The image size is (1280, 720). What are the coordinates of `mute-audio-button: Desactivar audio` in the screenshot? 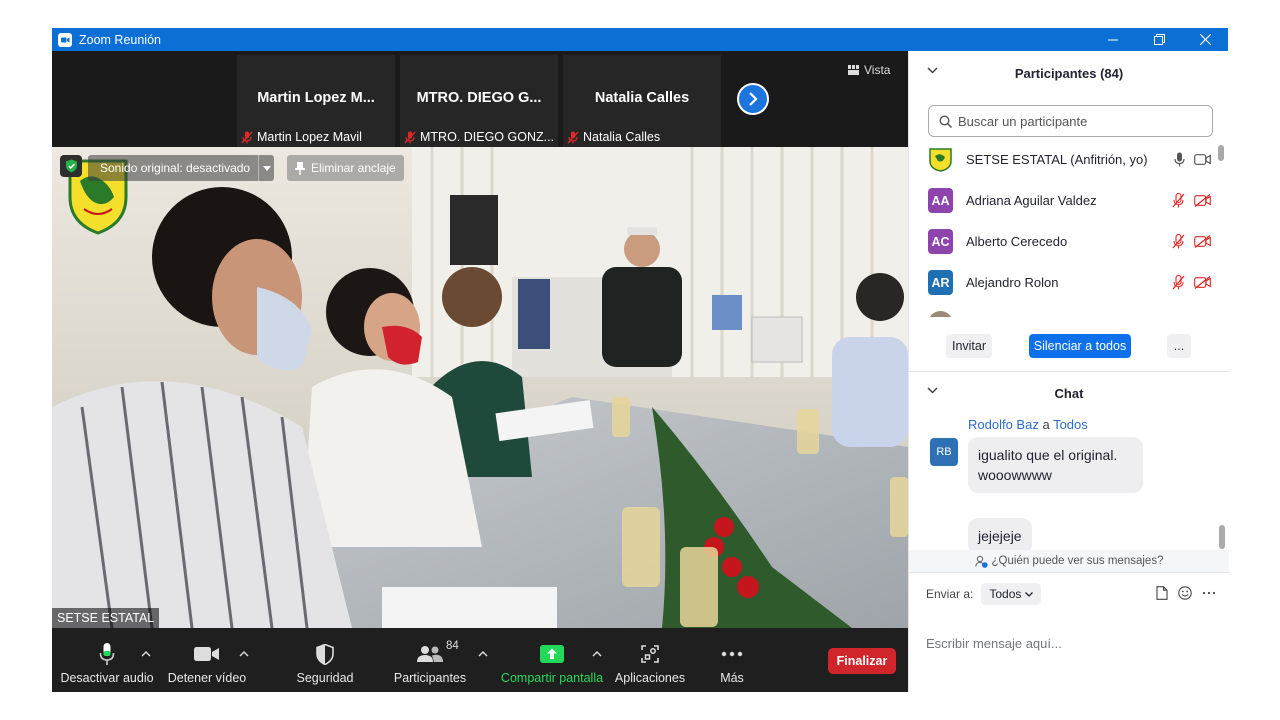 It's located at (107, 660).